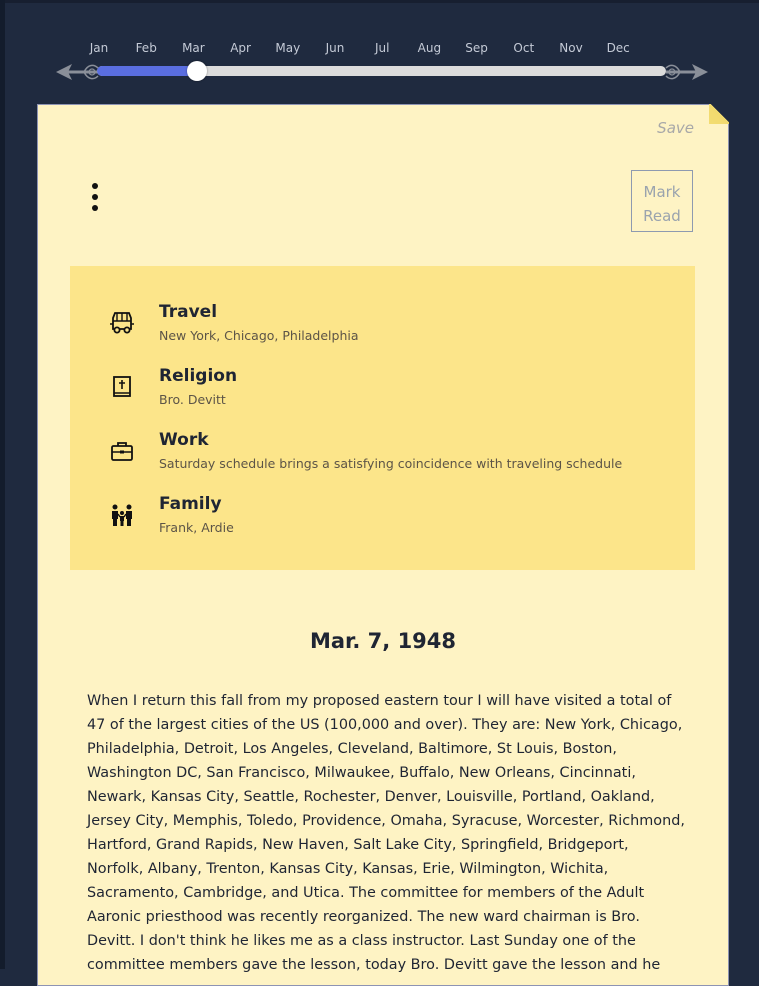 The image size is (759, 986). Describe the element at coordinates (524, 48) in the screenshot. I see `month-label-oct: Oct` at that location.